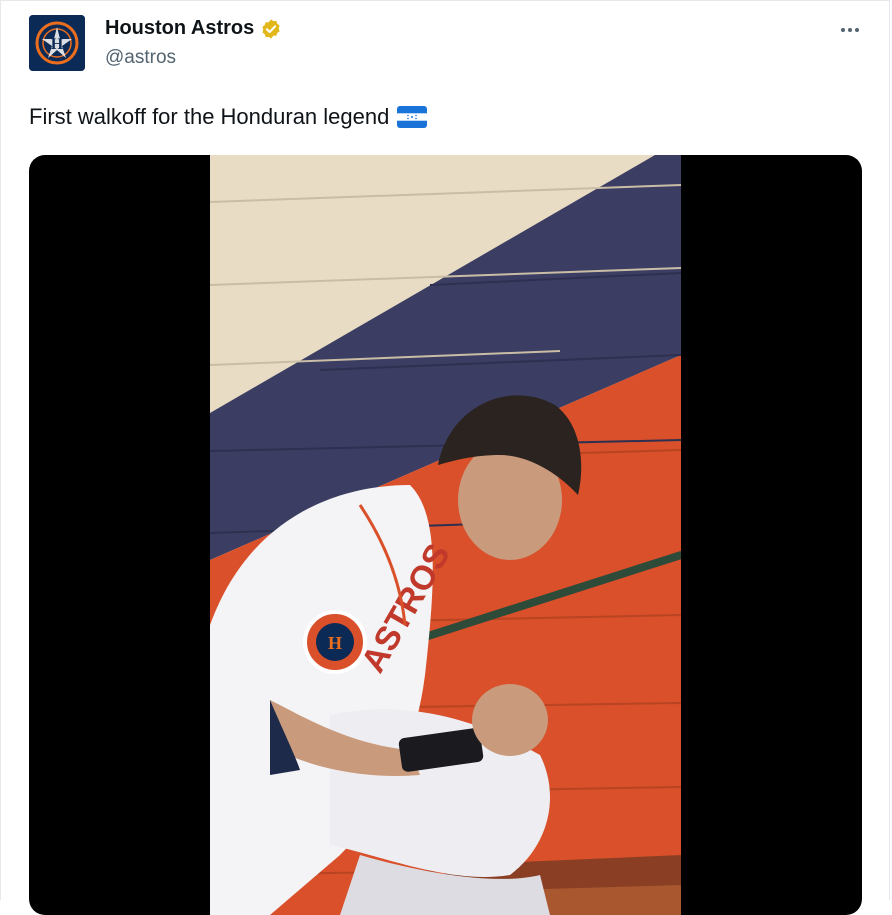 The width and height of the screenshot is (892, 915). Describe the element at coordinates (179, 28) in the screenshot. I see `display-name: Houston Astros` at that location.